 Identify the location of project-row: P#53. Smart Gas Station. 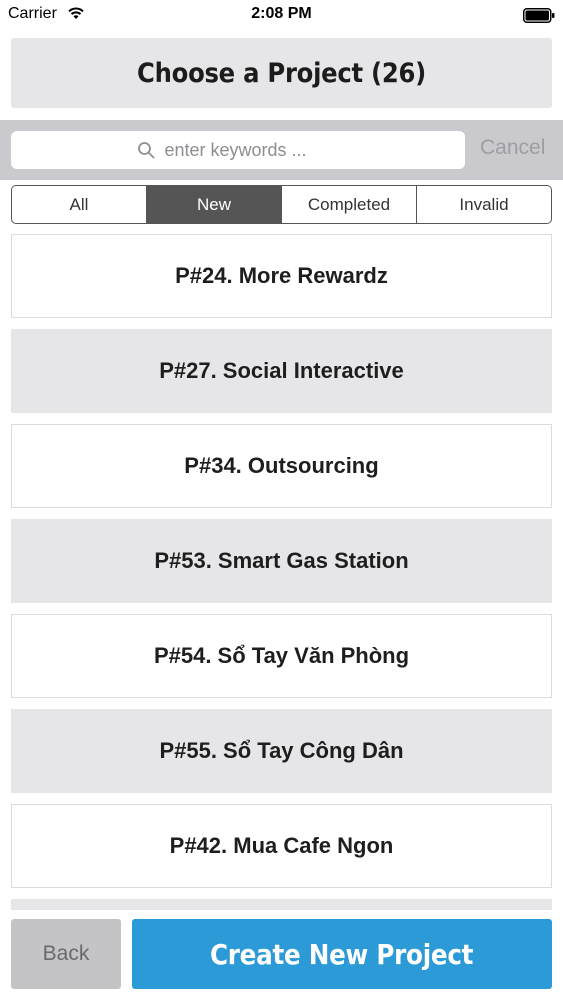
(281, 561).